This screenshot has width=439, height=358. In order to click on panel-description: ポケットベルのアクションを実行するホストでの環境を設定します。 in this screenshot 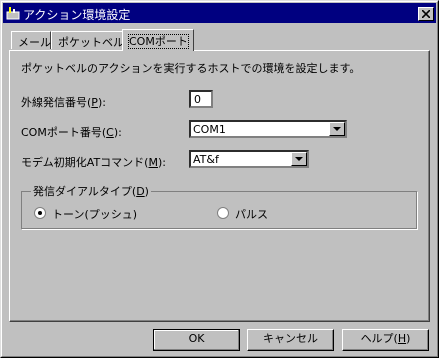, I will do `click(191, 68)`.